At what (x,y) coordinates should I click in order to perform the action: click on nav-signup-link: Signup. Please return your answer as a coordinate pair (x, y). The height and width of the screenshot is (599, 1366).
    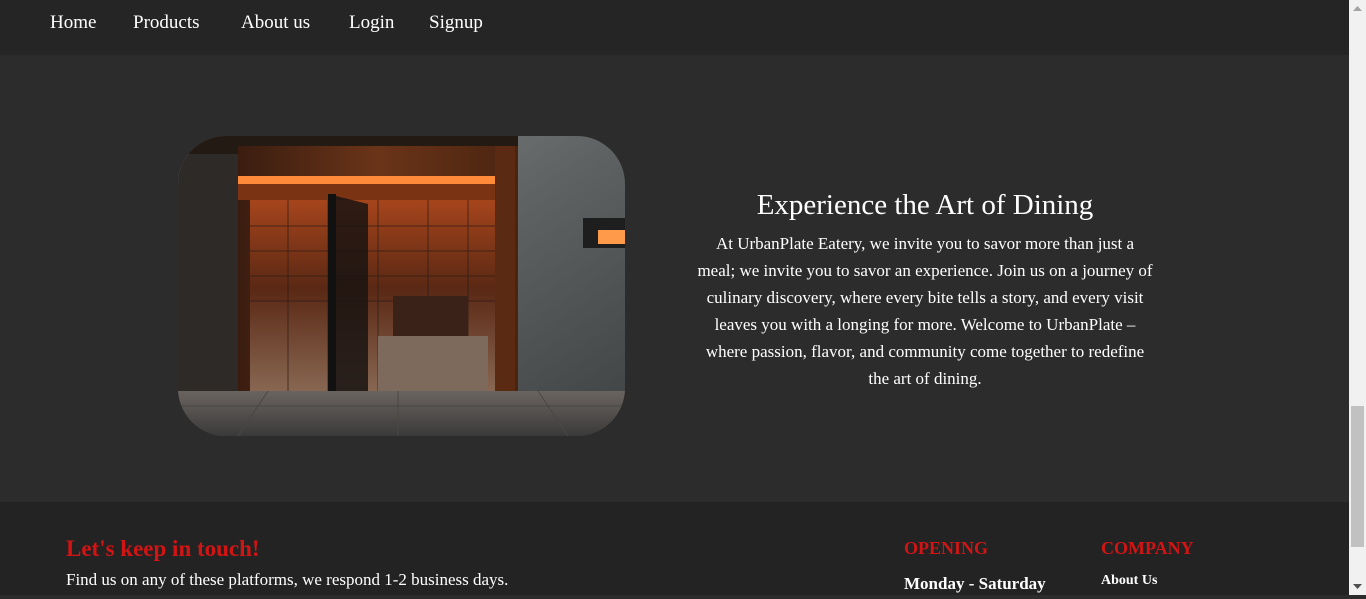
    Looking at the image, I should click on (456, 23).